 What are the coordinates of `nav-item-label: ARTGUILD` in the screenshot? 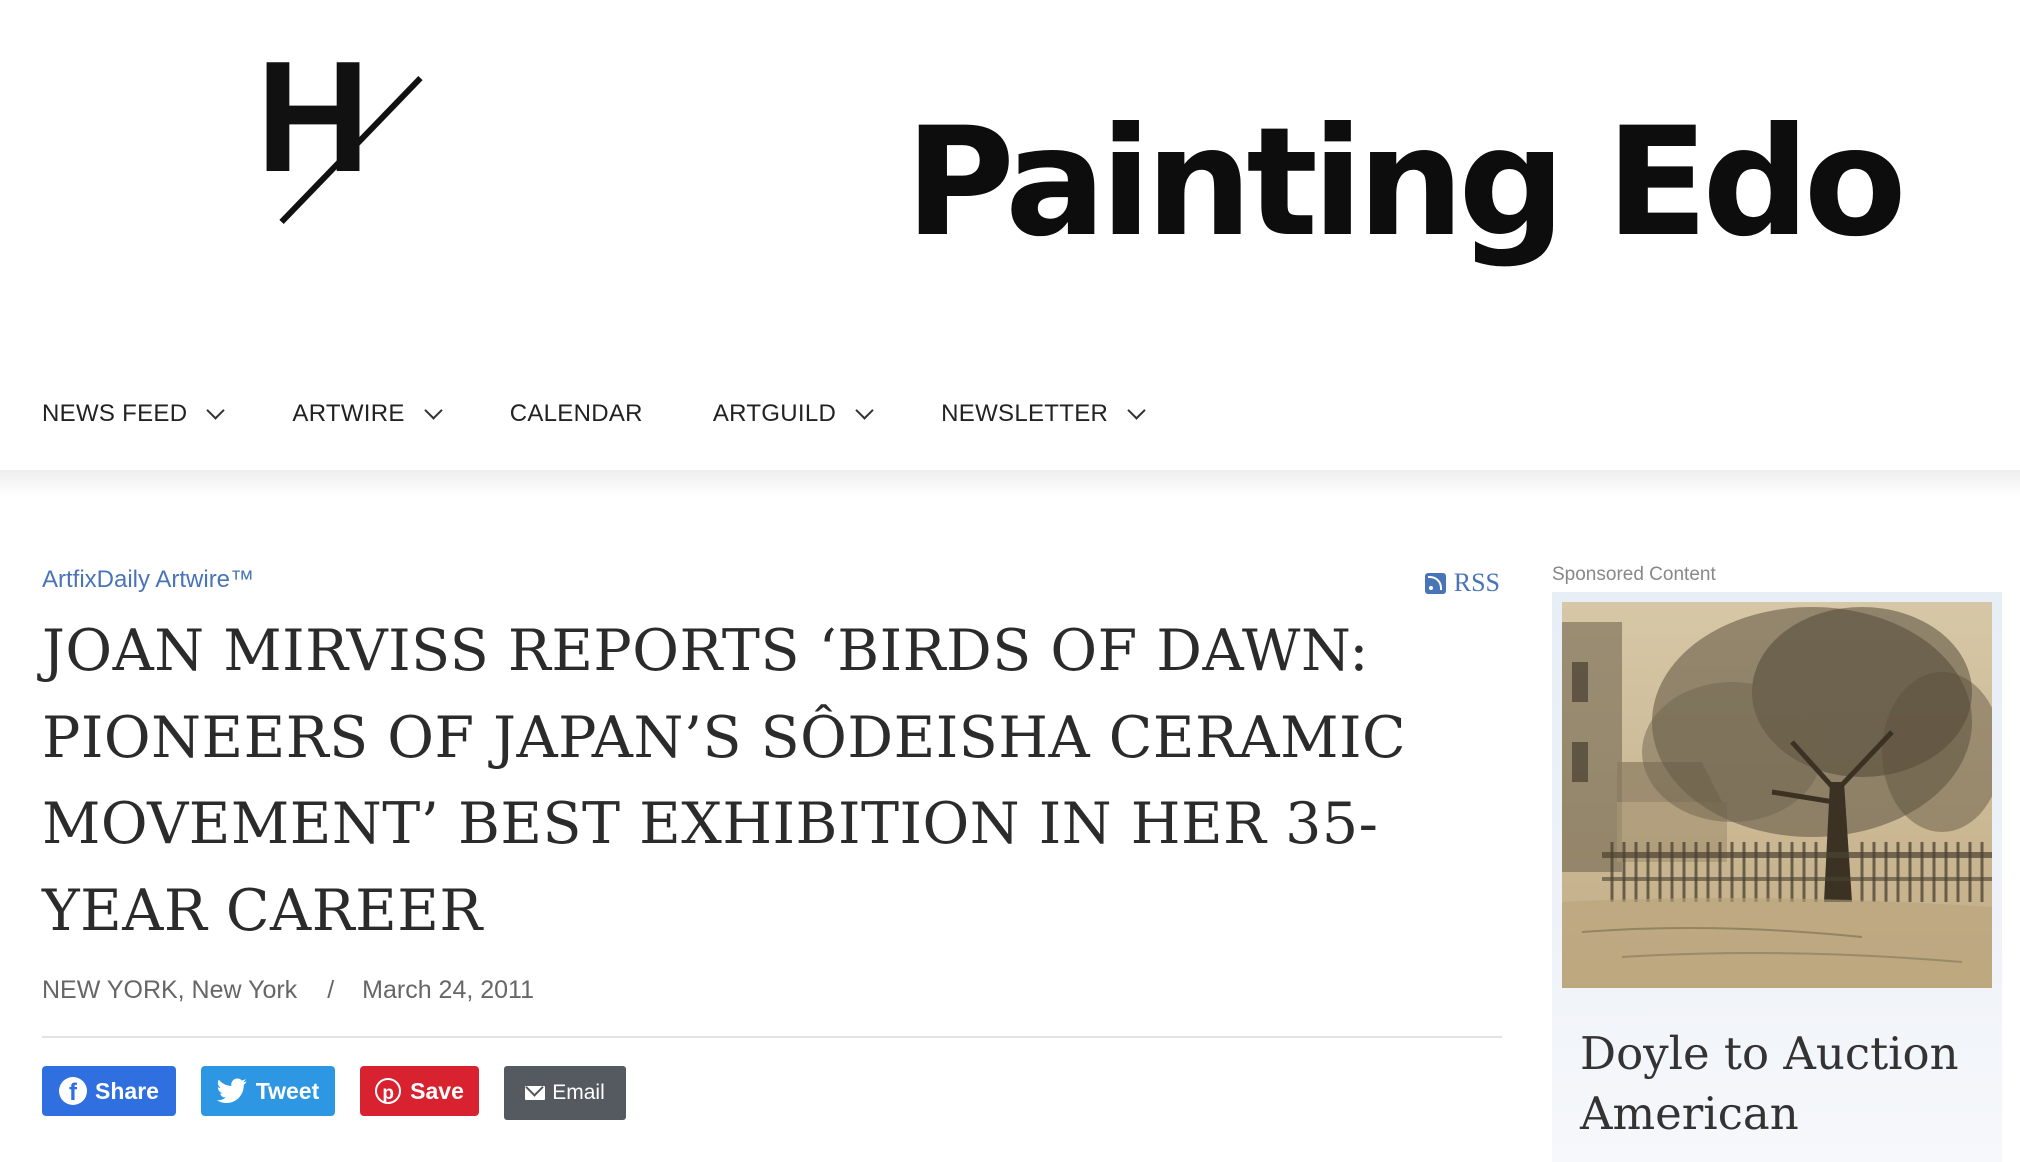 It's located at (774, 413).